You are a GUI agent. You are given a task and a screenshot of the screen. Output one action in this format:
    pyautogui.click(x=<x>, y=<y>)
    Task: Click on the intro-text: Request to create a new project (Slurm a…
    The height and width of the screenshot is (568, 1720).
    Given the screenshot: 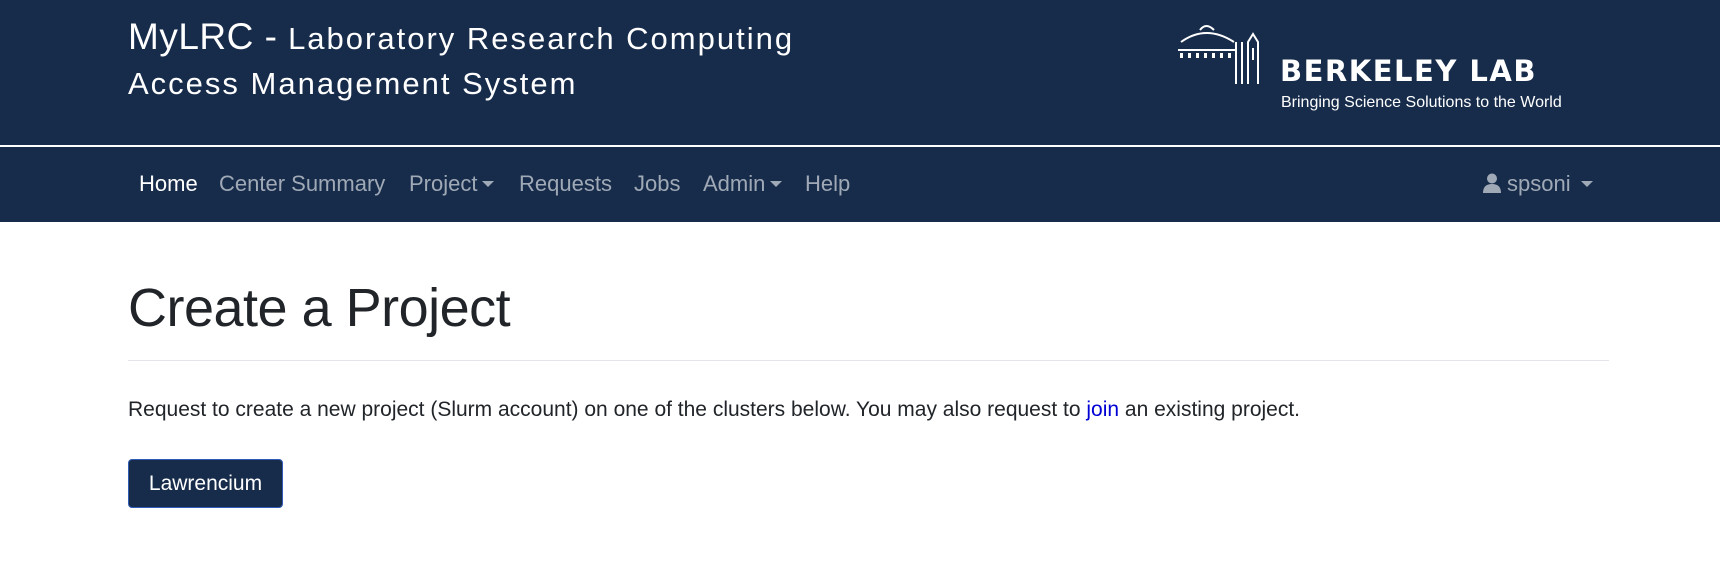 What is the action you would take?
    pyautogui.click(x=714, y=410)
    